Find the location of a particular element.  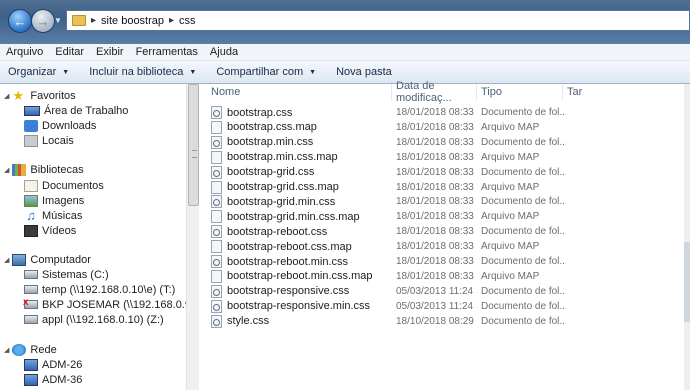

nova-pasta-label: Nova pasta is located at coordinates (364, 72).